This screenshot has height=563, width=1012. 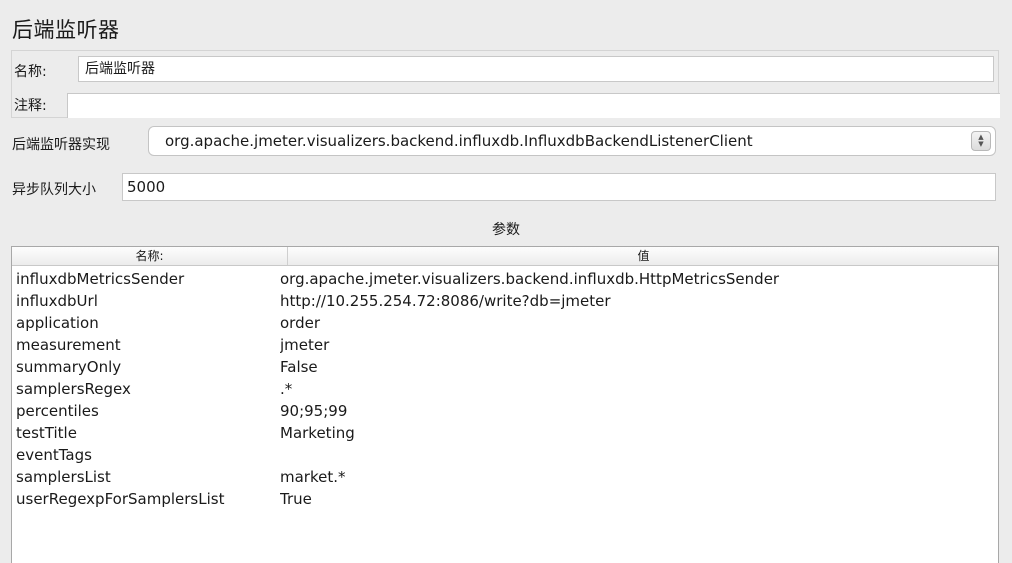 I want to click on param-name-cell: samplersList, so click(x=150, y=477).